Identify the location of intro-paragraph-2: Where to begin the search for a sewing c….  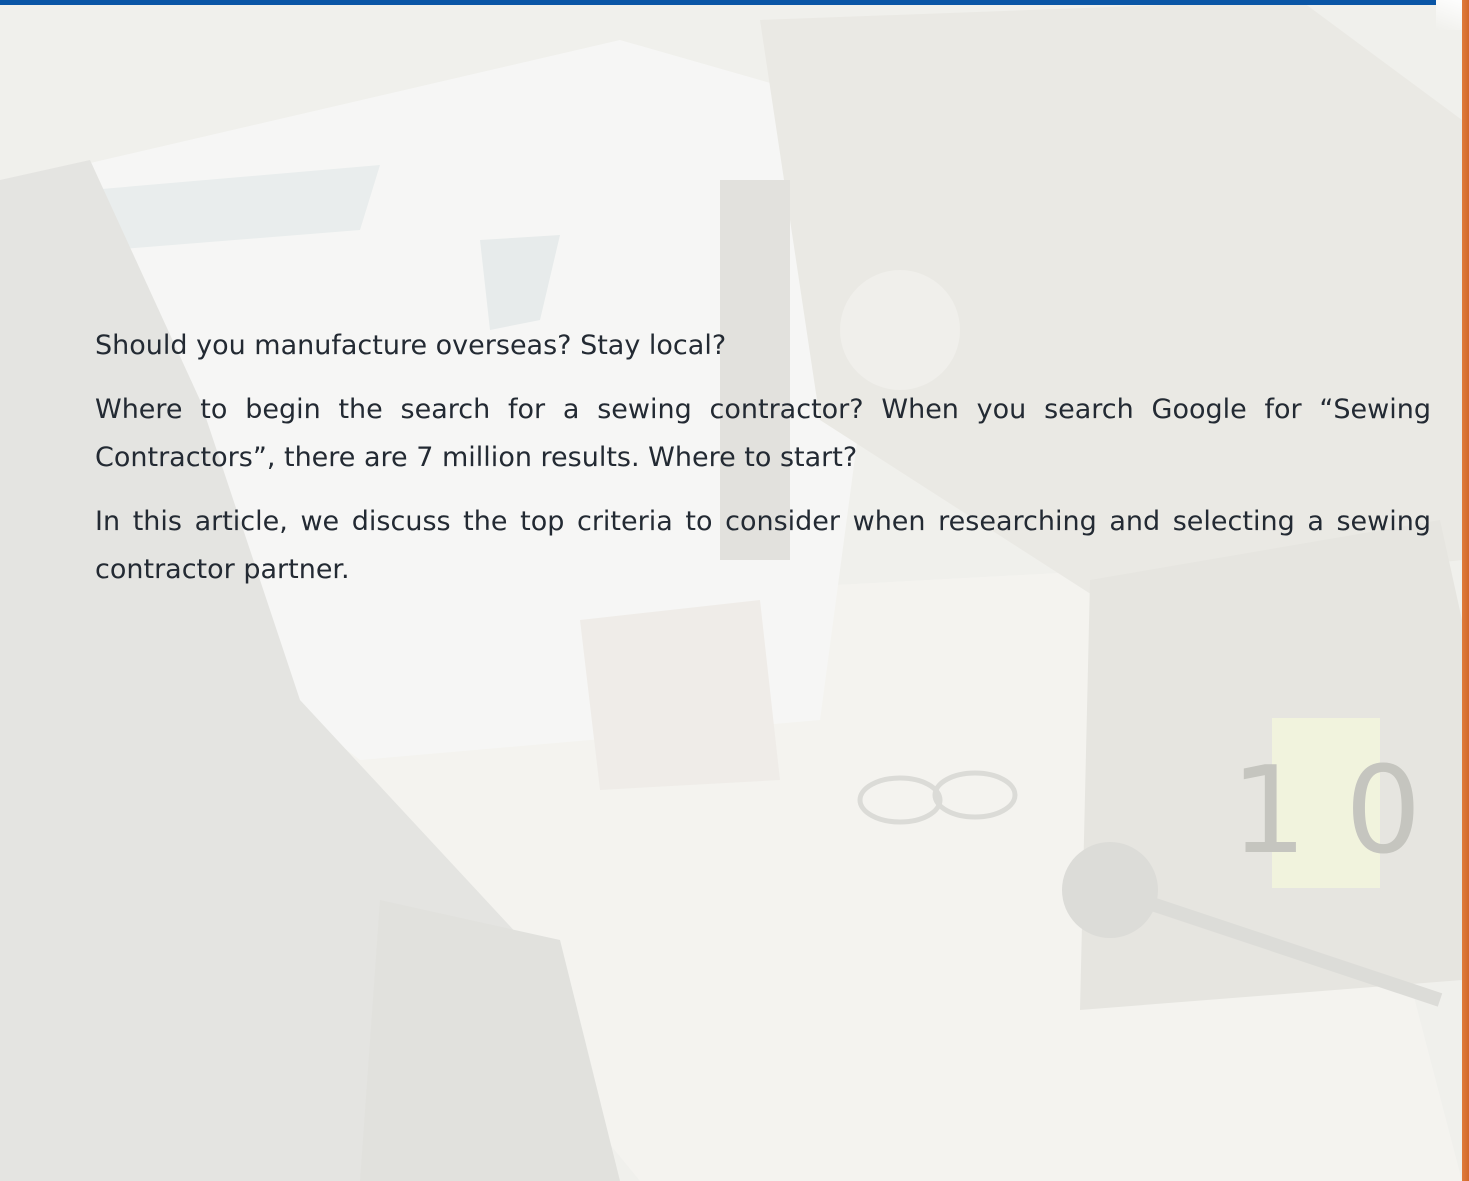
(763, 433).